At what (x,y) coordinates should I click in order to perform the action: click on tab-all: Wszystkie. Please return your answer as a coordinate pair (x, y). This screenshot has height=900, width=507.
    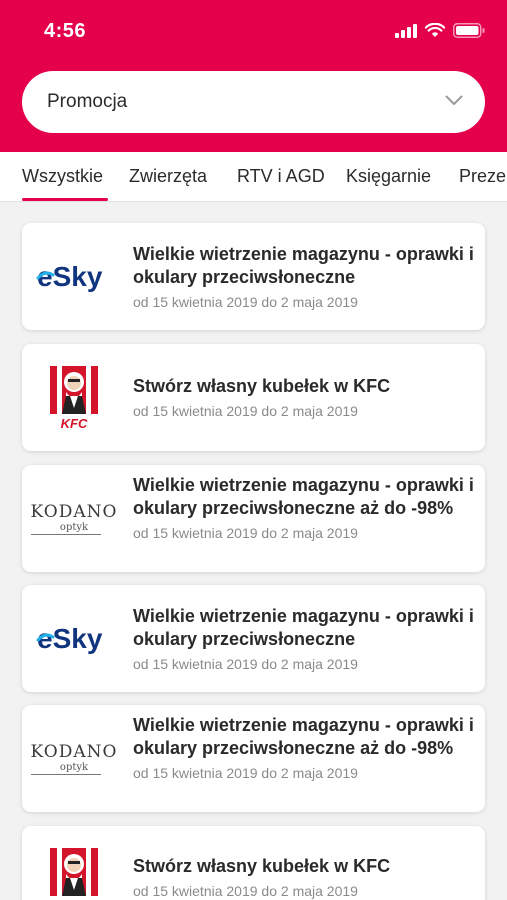
    Looking at the image, I should click on (62, 176).